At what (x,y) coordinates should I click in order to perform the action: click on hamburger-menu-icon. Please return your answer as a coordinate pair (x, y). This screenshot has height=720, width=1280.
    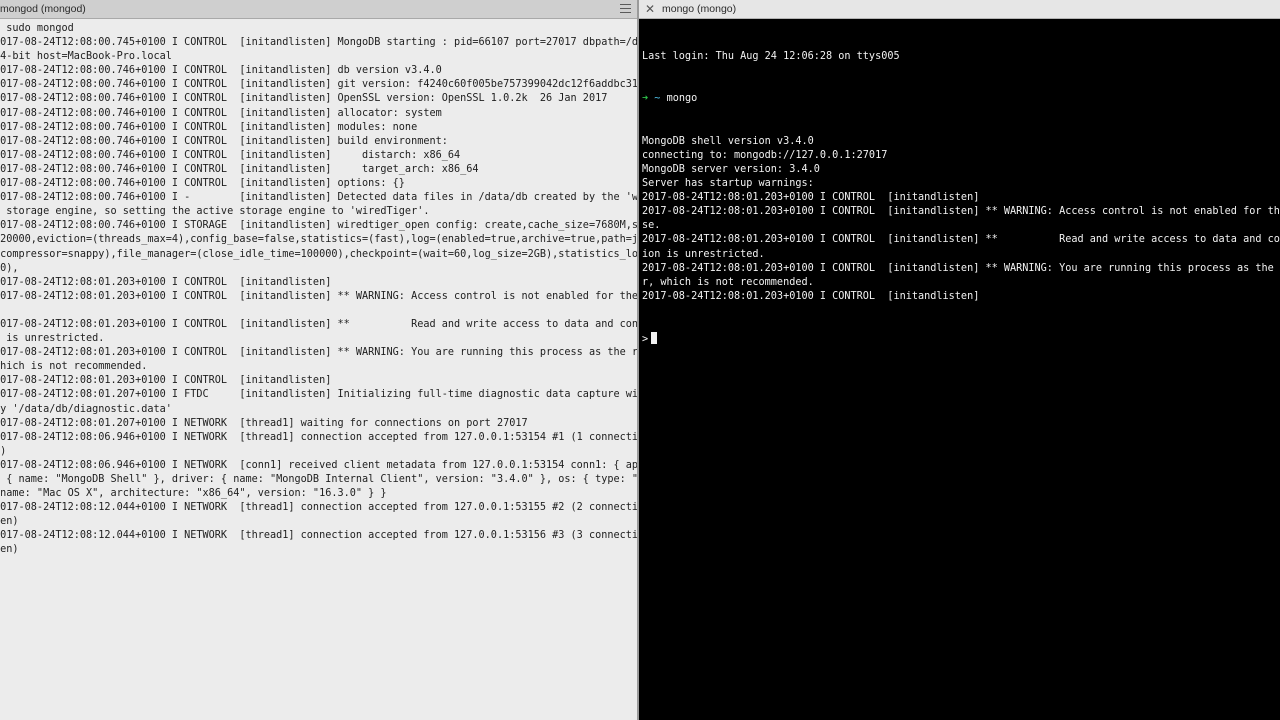
    Looking at the image, I should click on (625, 9).